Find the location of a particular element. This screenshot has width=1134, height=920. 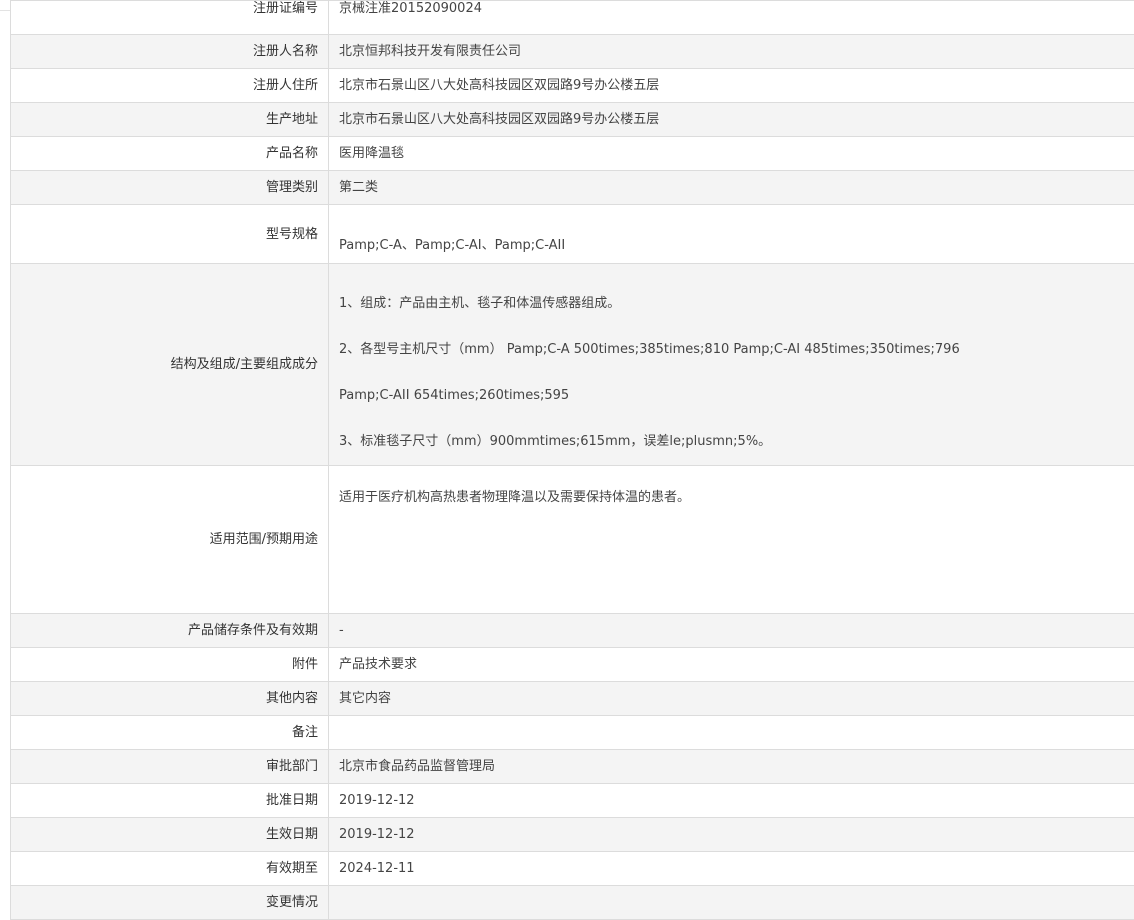

structure-line: Pamp;C-AII 654times;260times;595 is located at coordinates (736, 396).